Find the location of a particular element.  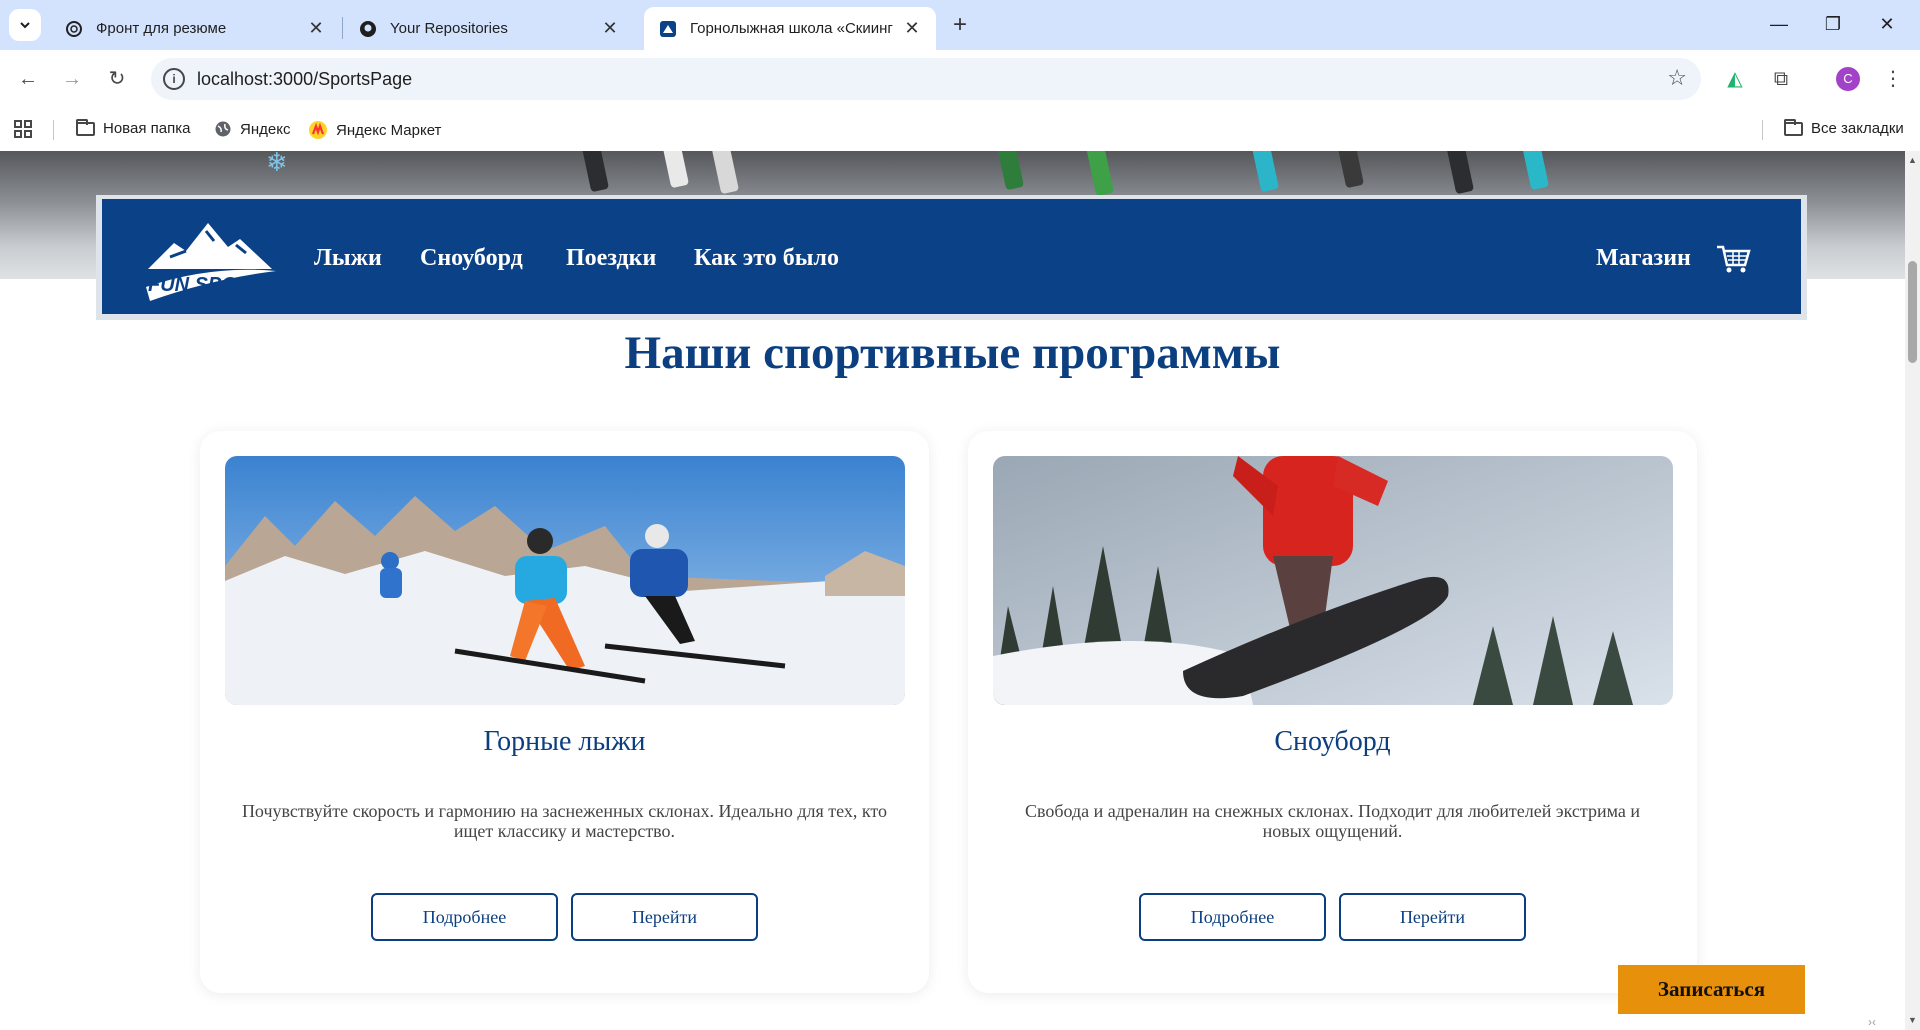

tab-chatgpt: Фронт для резюме ✕ is located at coordinates (195, 28).